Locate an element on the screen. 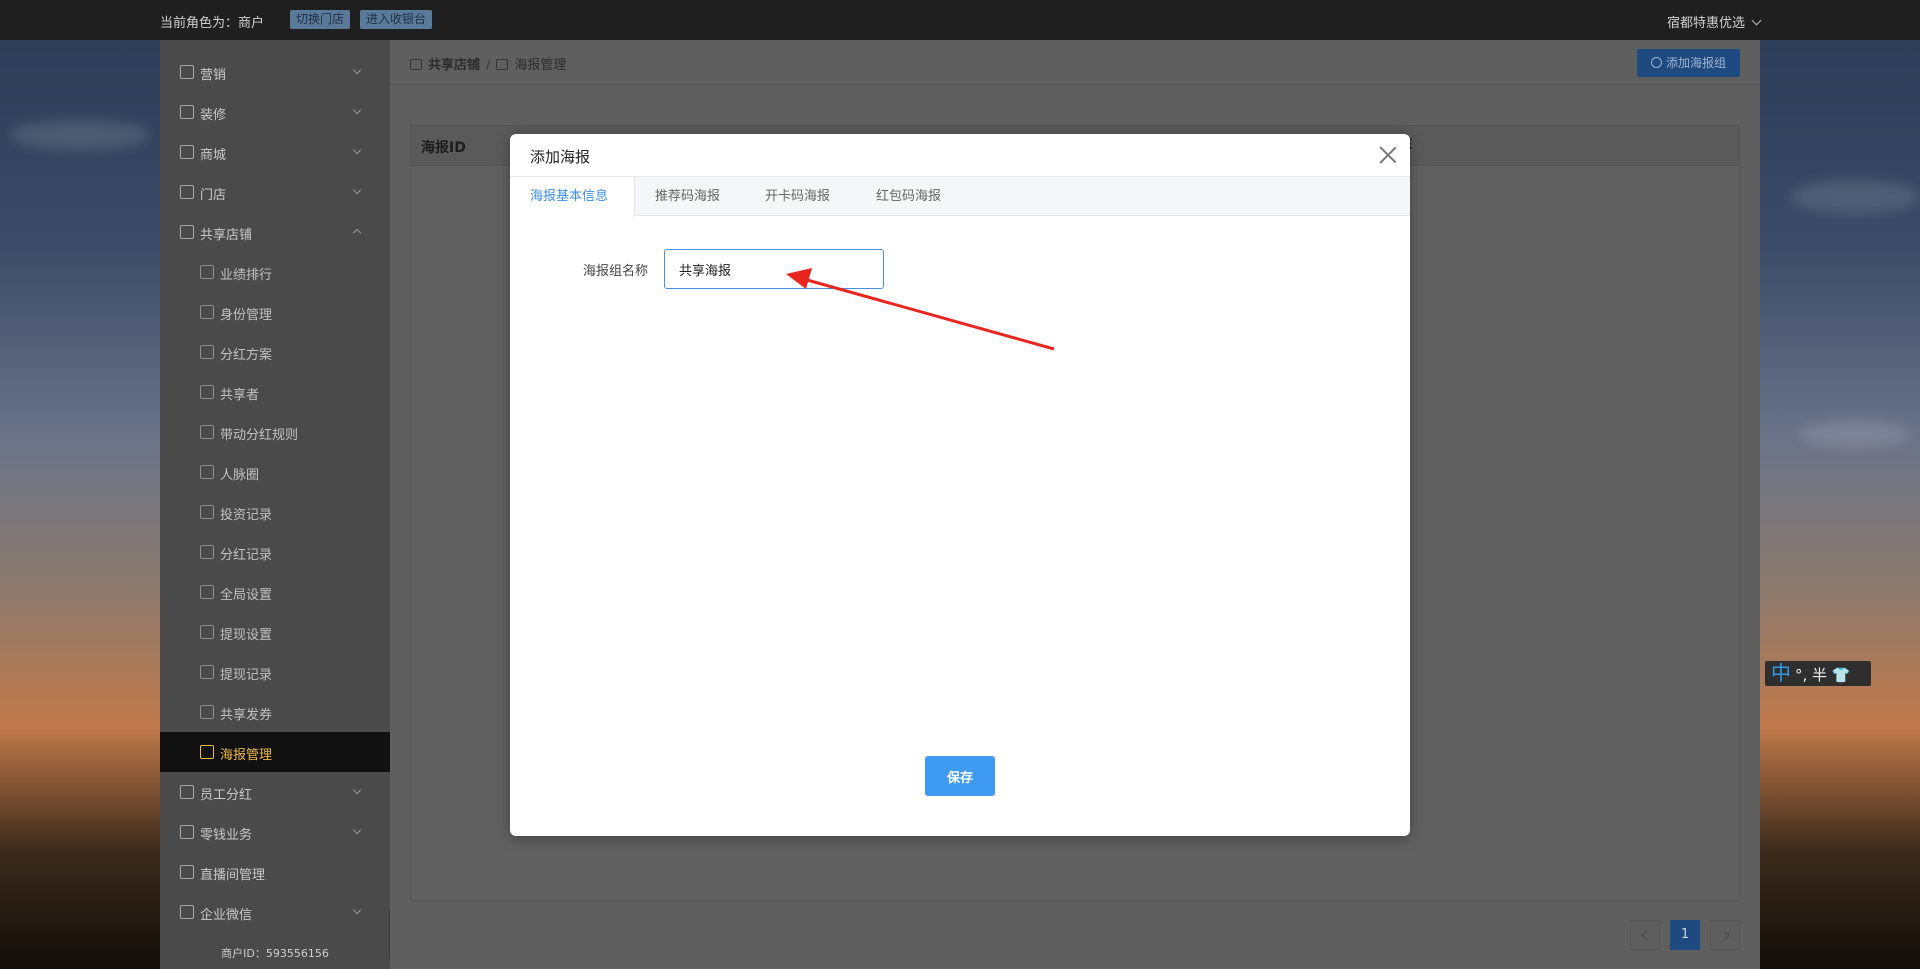 The image size is (1920, 969). header-divider is located at coordinates (1075, 84).